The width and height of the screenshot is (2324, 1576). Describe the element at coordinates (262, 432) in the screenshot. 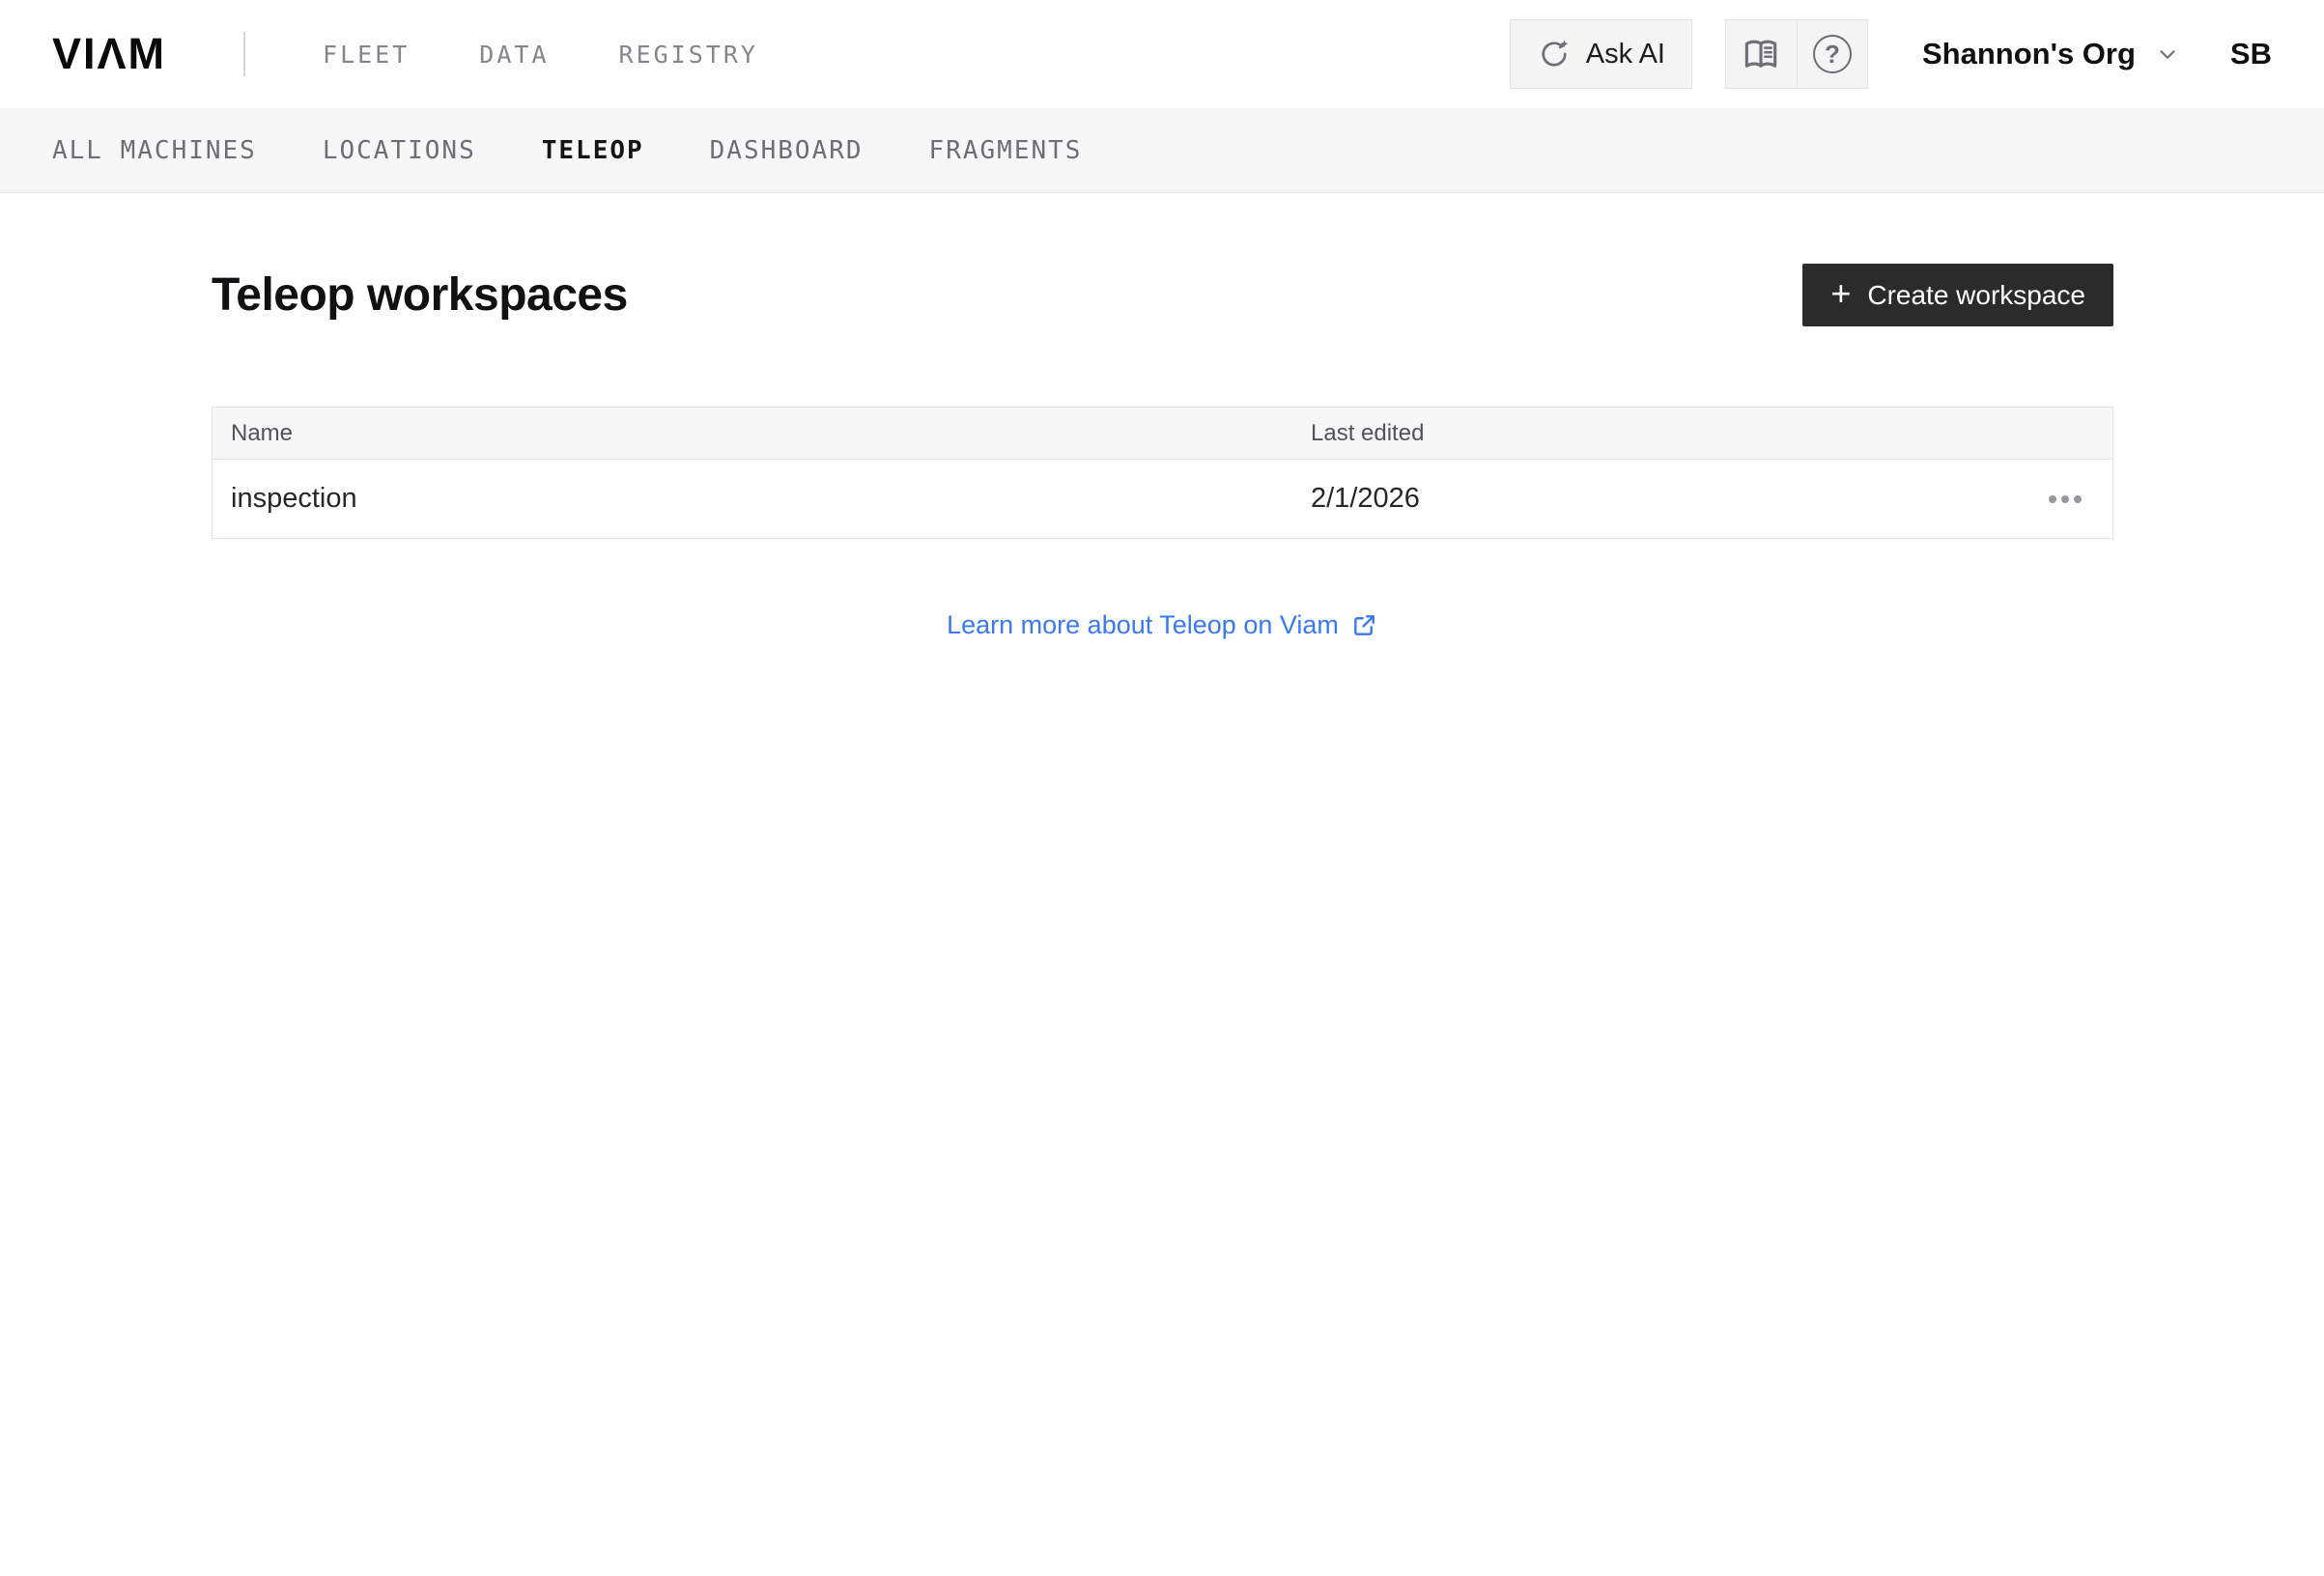

I see `column-header-name: Name` at that location.